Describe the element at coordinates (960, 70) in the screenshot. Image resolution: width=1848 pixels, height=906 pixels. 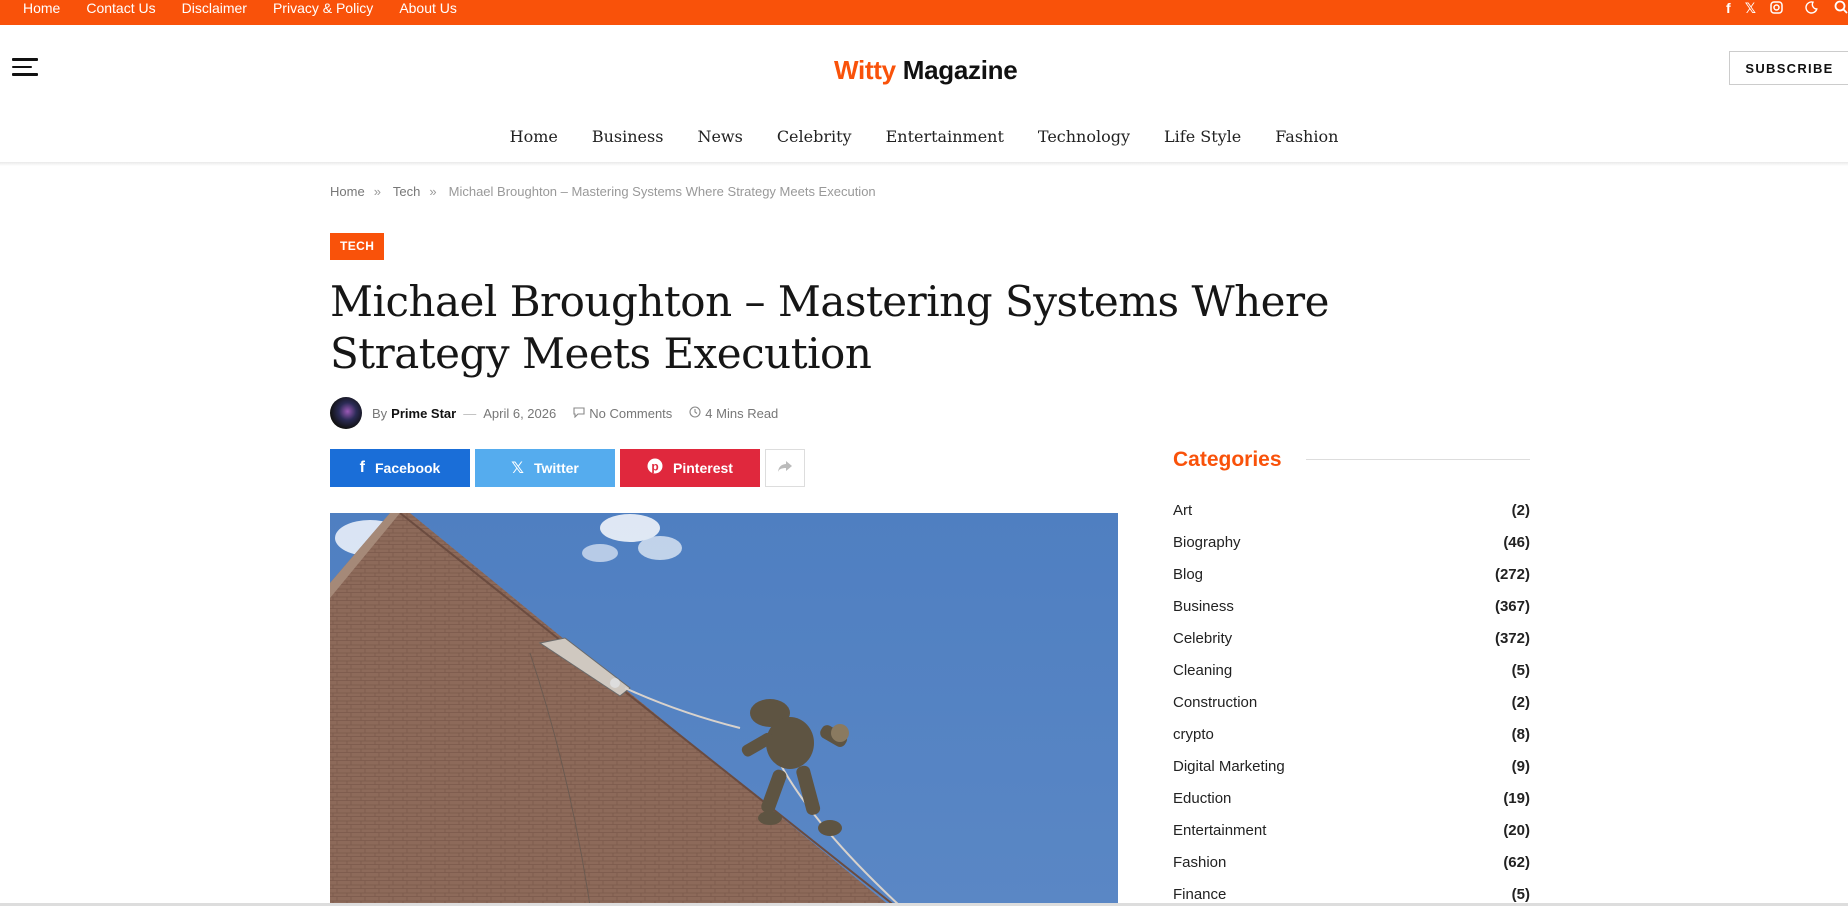
I see `logo-part-magazine: Magazine` at that location.